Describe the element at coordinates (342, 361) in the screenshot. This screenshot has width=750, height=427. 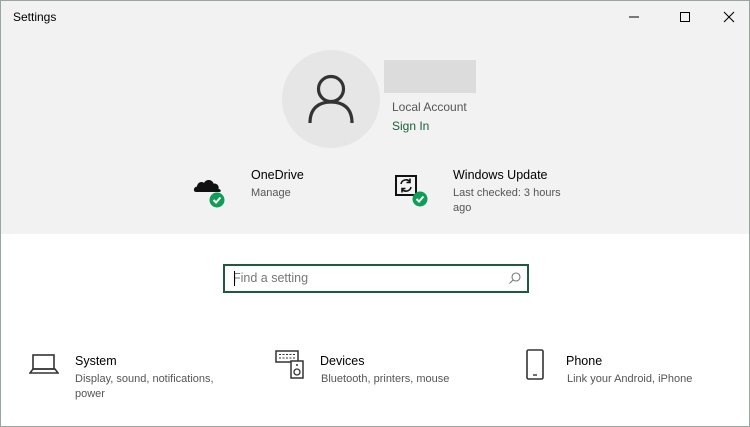
I see `devices-title: Devices` at that location.